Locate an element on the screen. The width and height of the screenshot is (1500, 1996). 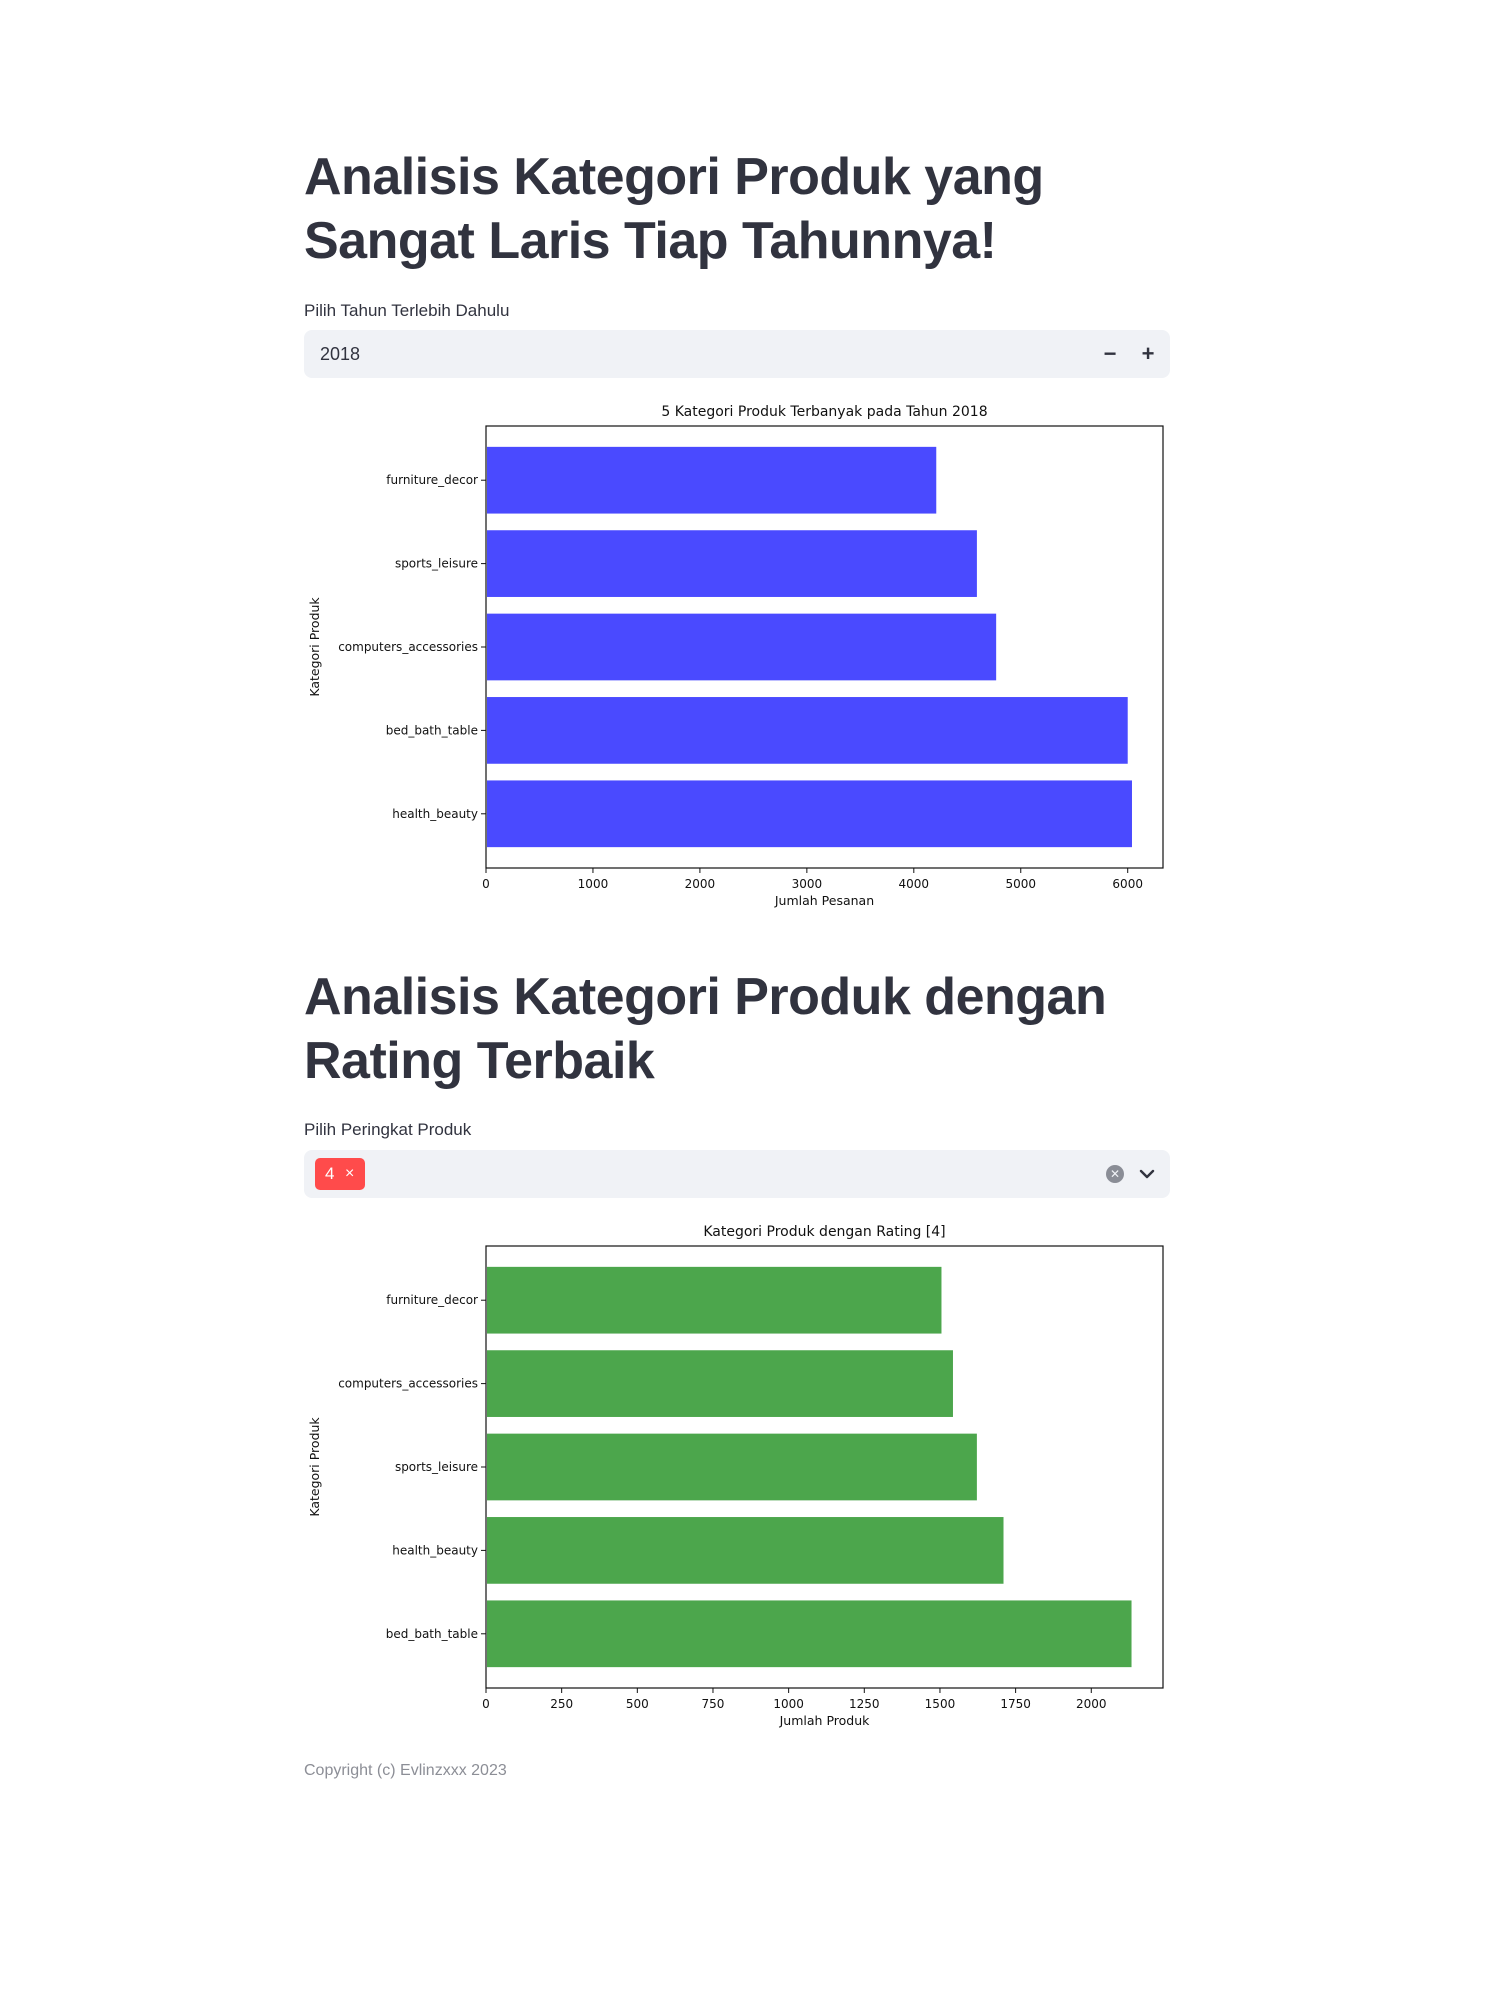
x-tick-label: 6000 is located at coordinates (1127, 884).